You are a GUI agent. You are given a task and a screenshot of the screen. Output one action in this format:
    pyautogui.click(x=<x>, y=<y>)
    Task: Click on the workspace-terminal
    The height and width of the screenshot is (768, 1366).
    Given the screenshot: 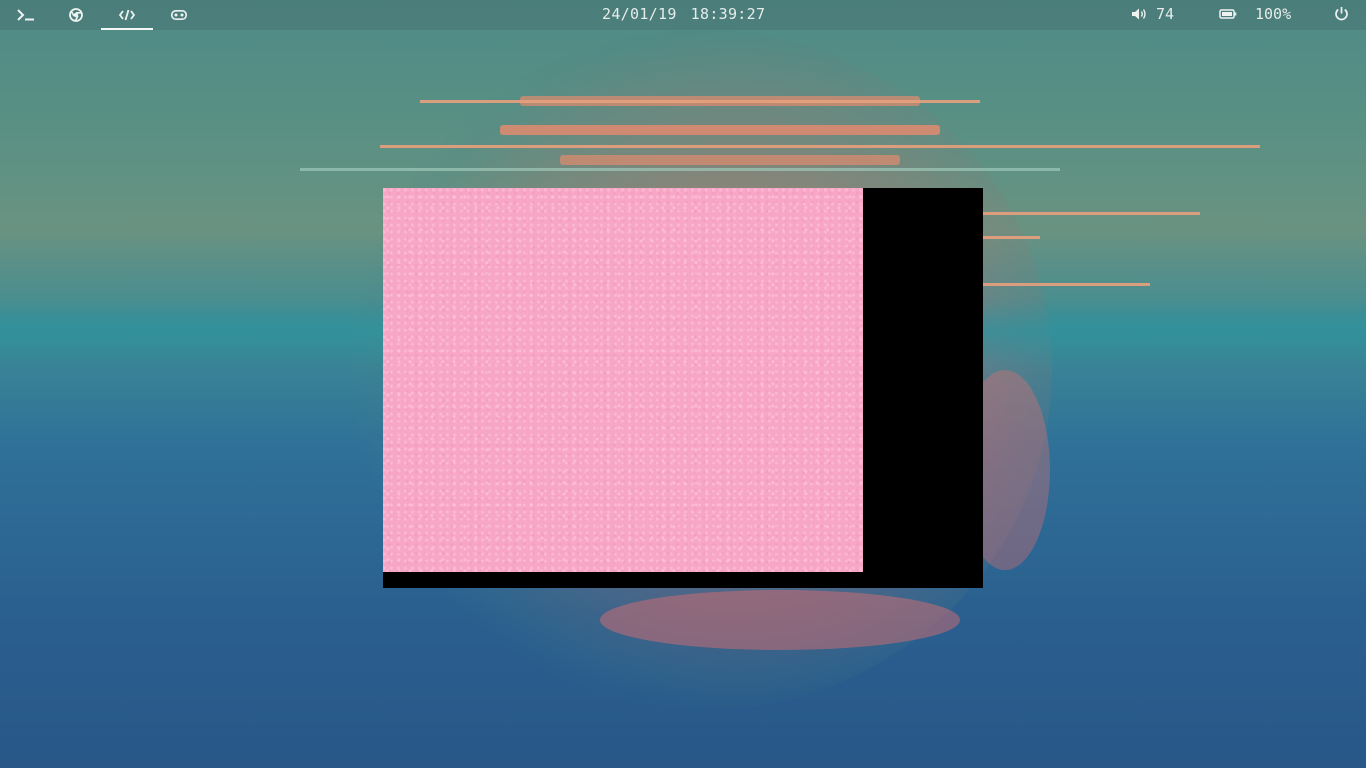 What is the action you would take?
    pyautogui.click(x=26, y=15)
    